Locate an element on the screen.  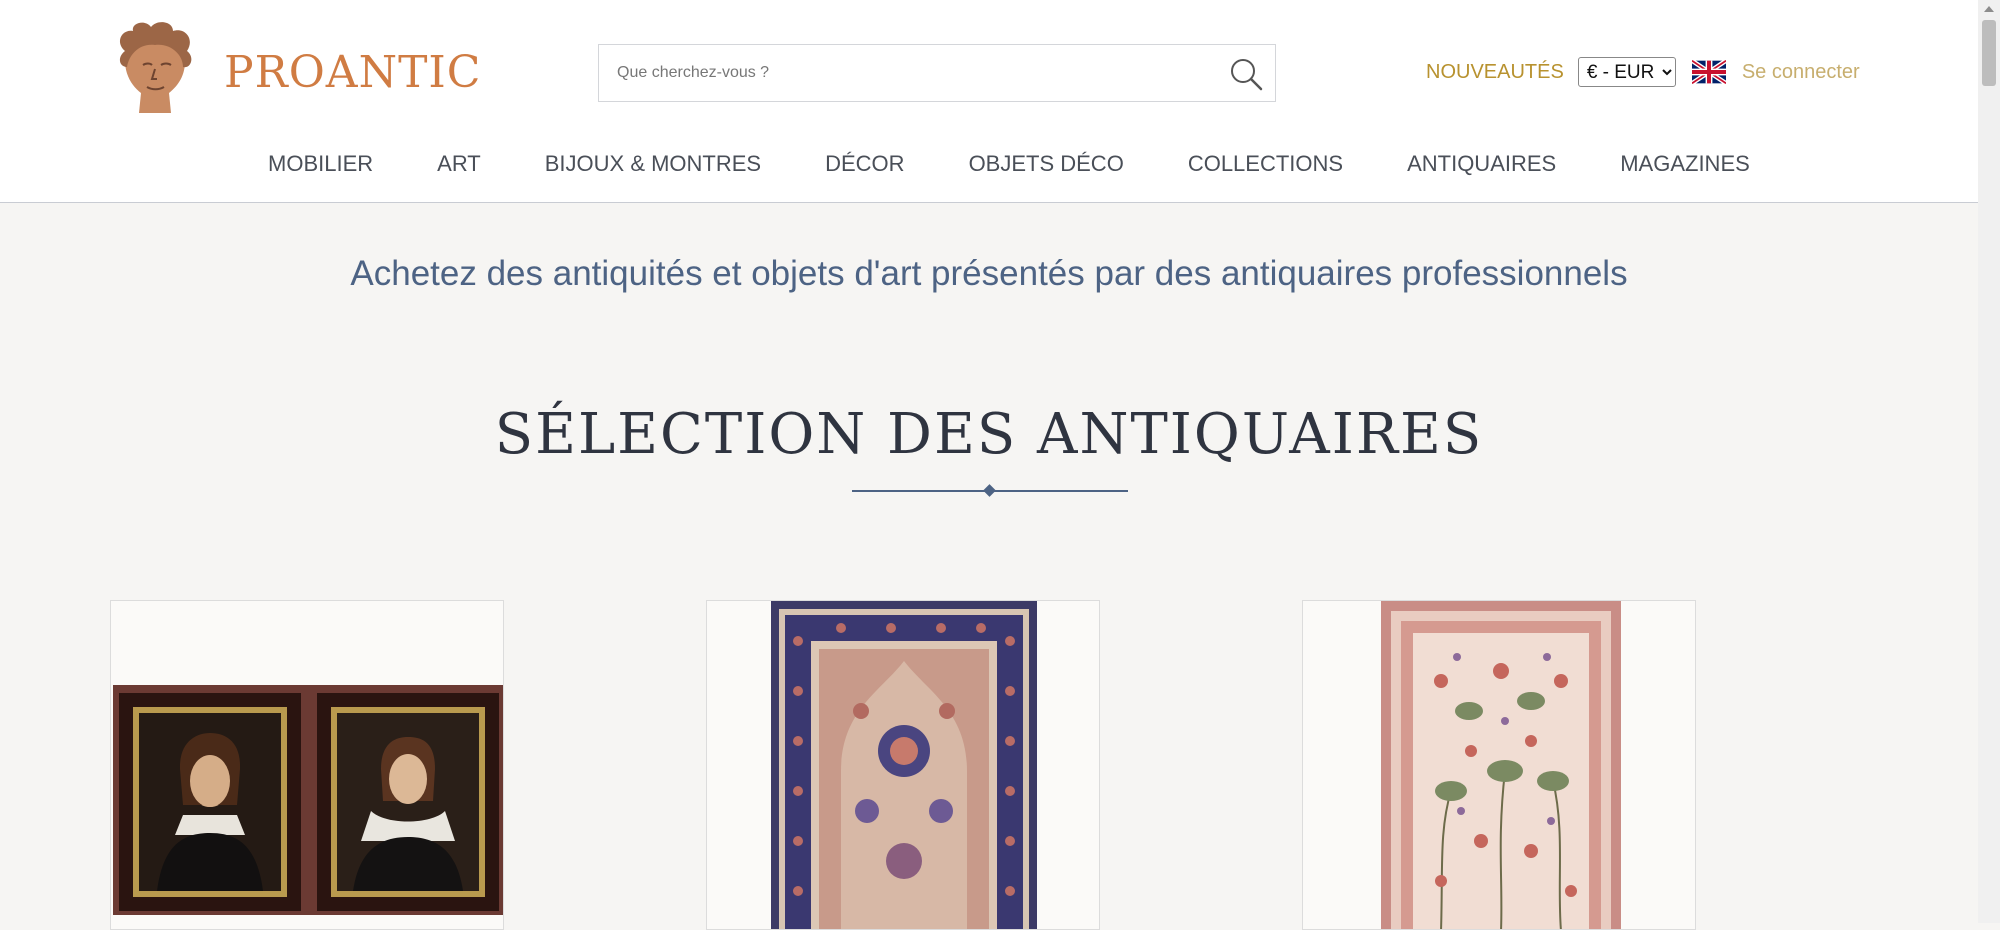
uk-flag-icon is located at coordinates (1708, 72).